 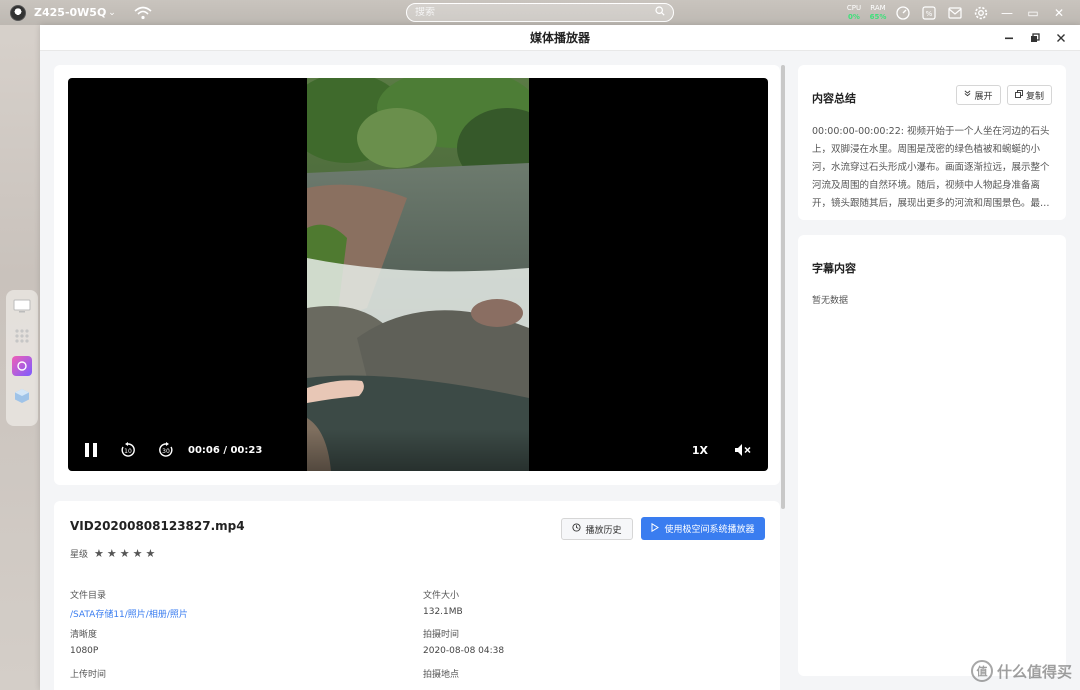 What do you see at coordinates (535, 12) in the screenshot?
I see `search-input` at bounding box center [535, 12].